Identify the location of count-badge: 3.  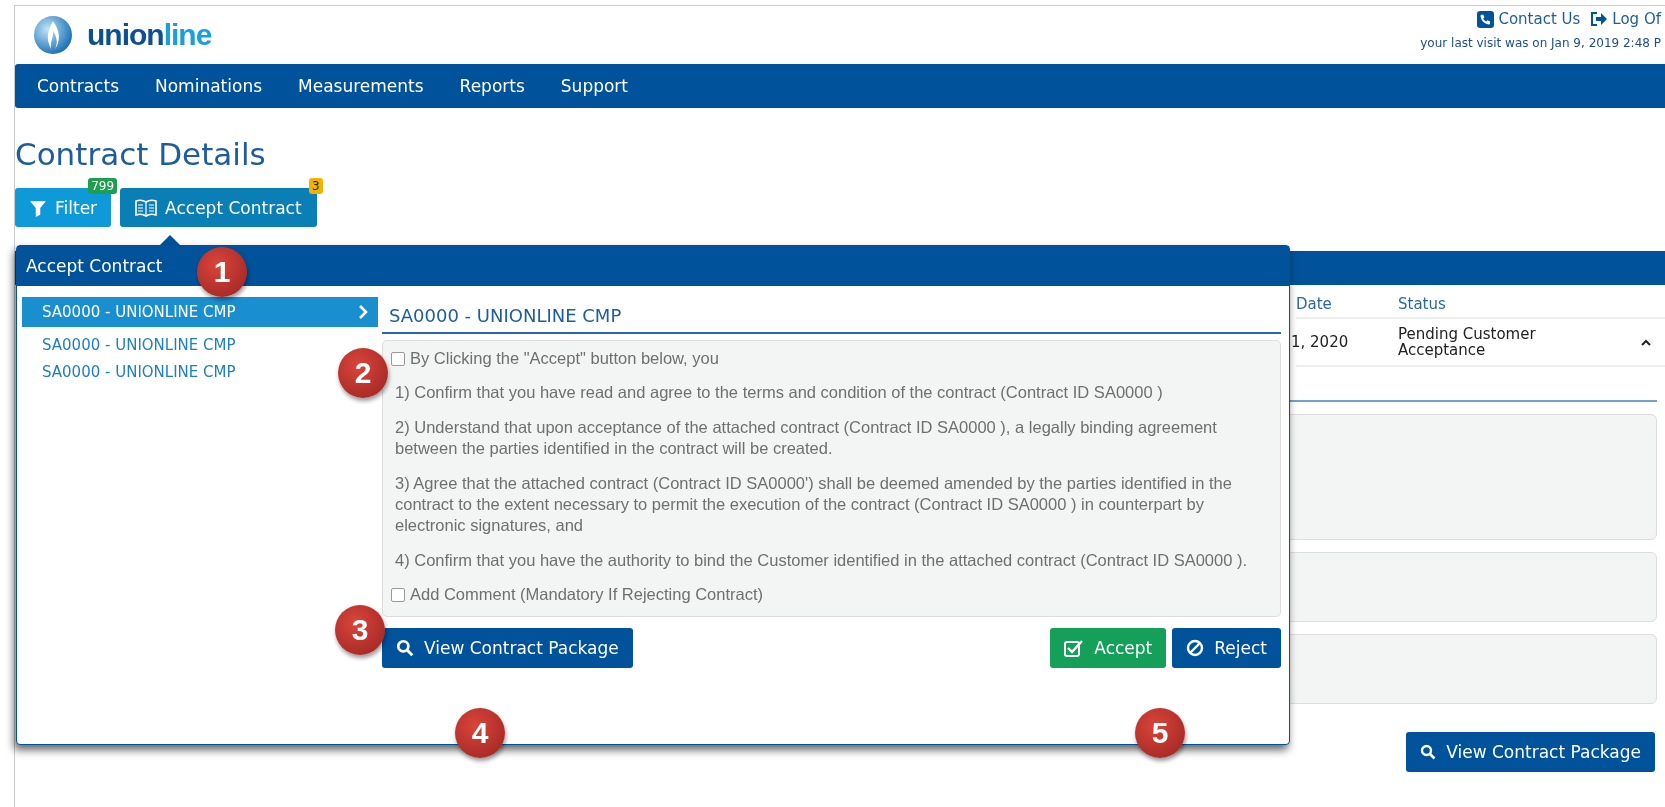
(315, 186).